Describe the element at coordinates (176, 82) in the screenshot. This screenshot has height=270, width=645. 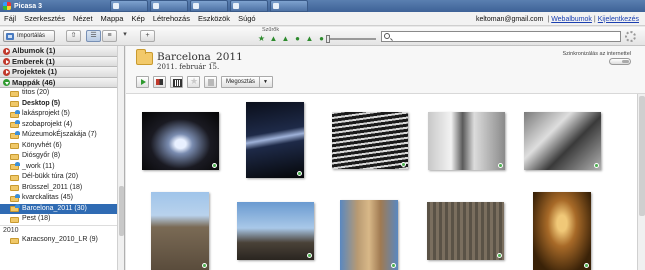
I see `movie-icon` at that location.